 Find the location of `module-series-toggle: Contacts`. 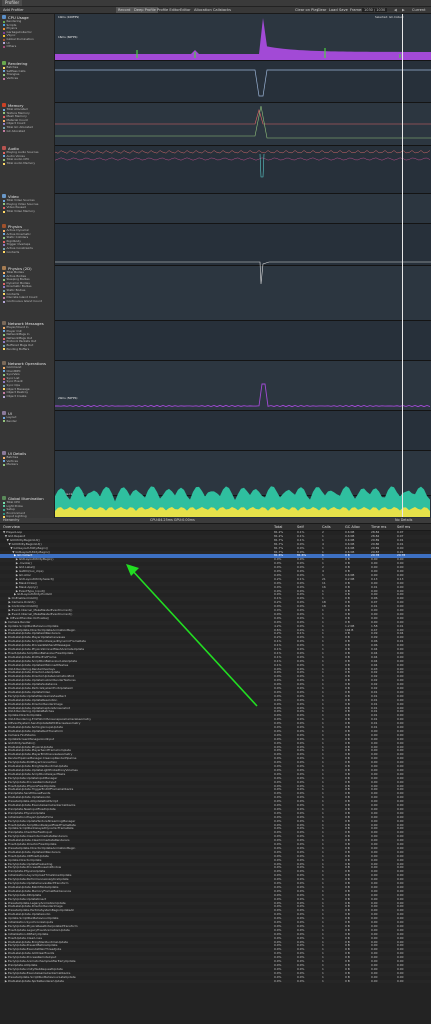

module-series-toggle: Contacts is located at coordinates (27, 252).